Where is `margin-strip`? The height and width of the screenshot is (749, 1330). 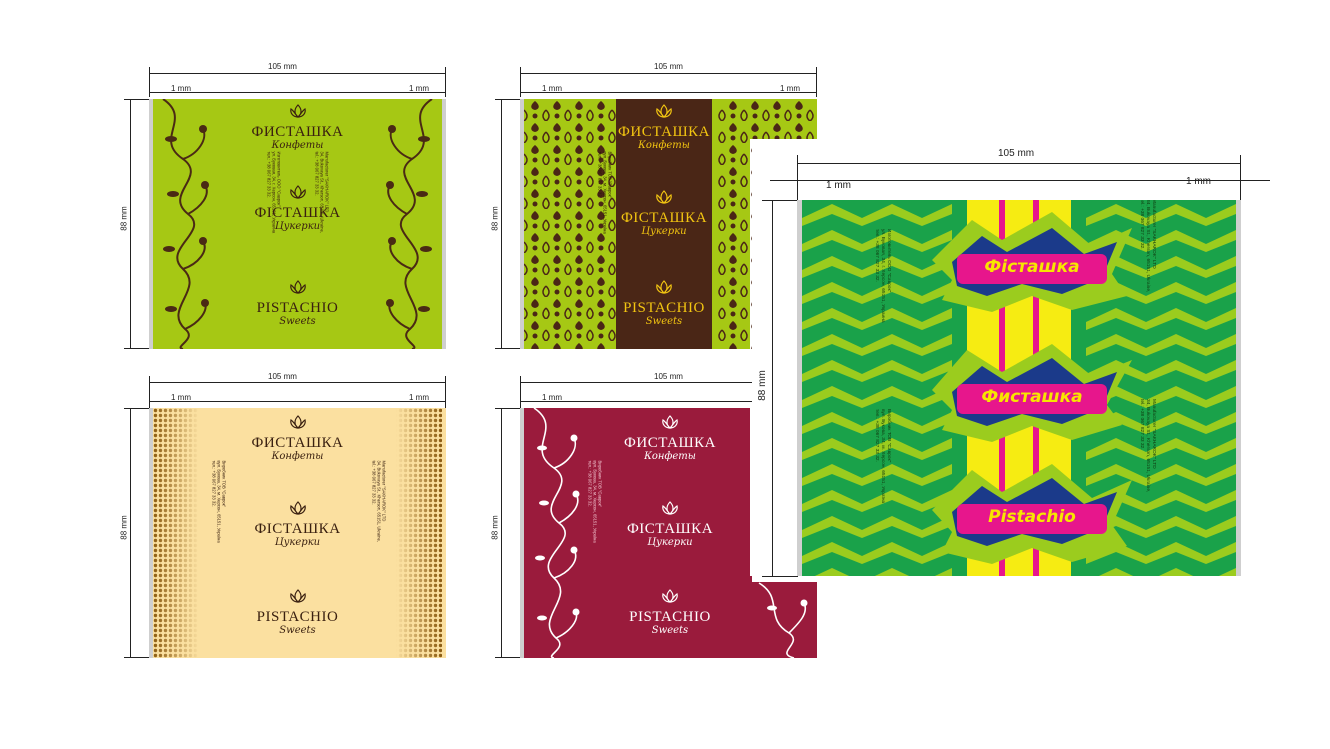 margin-strip is located at coordinates (1238, 388).